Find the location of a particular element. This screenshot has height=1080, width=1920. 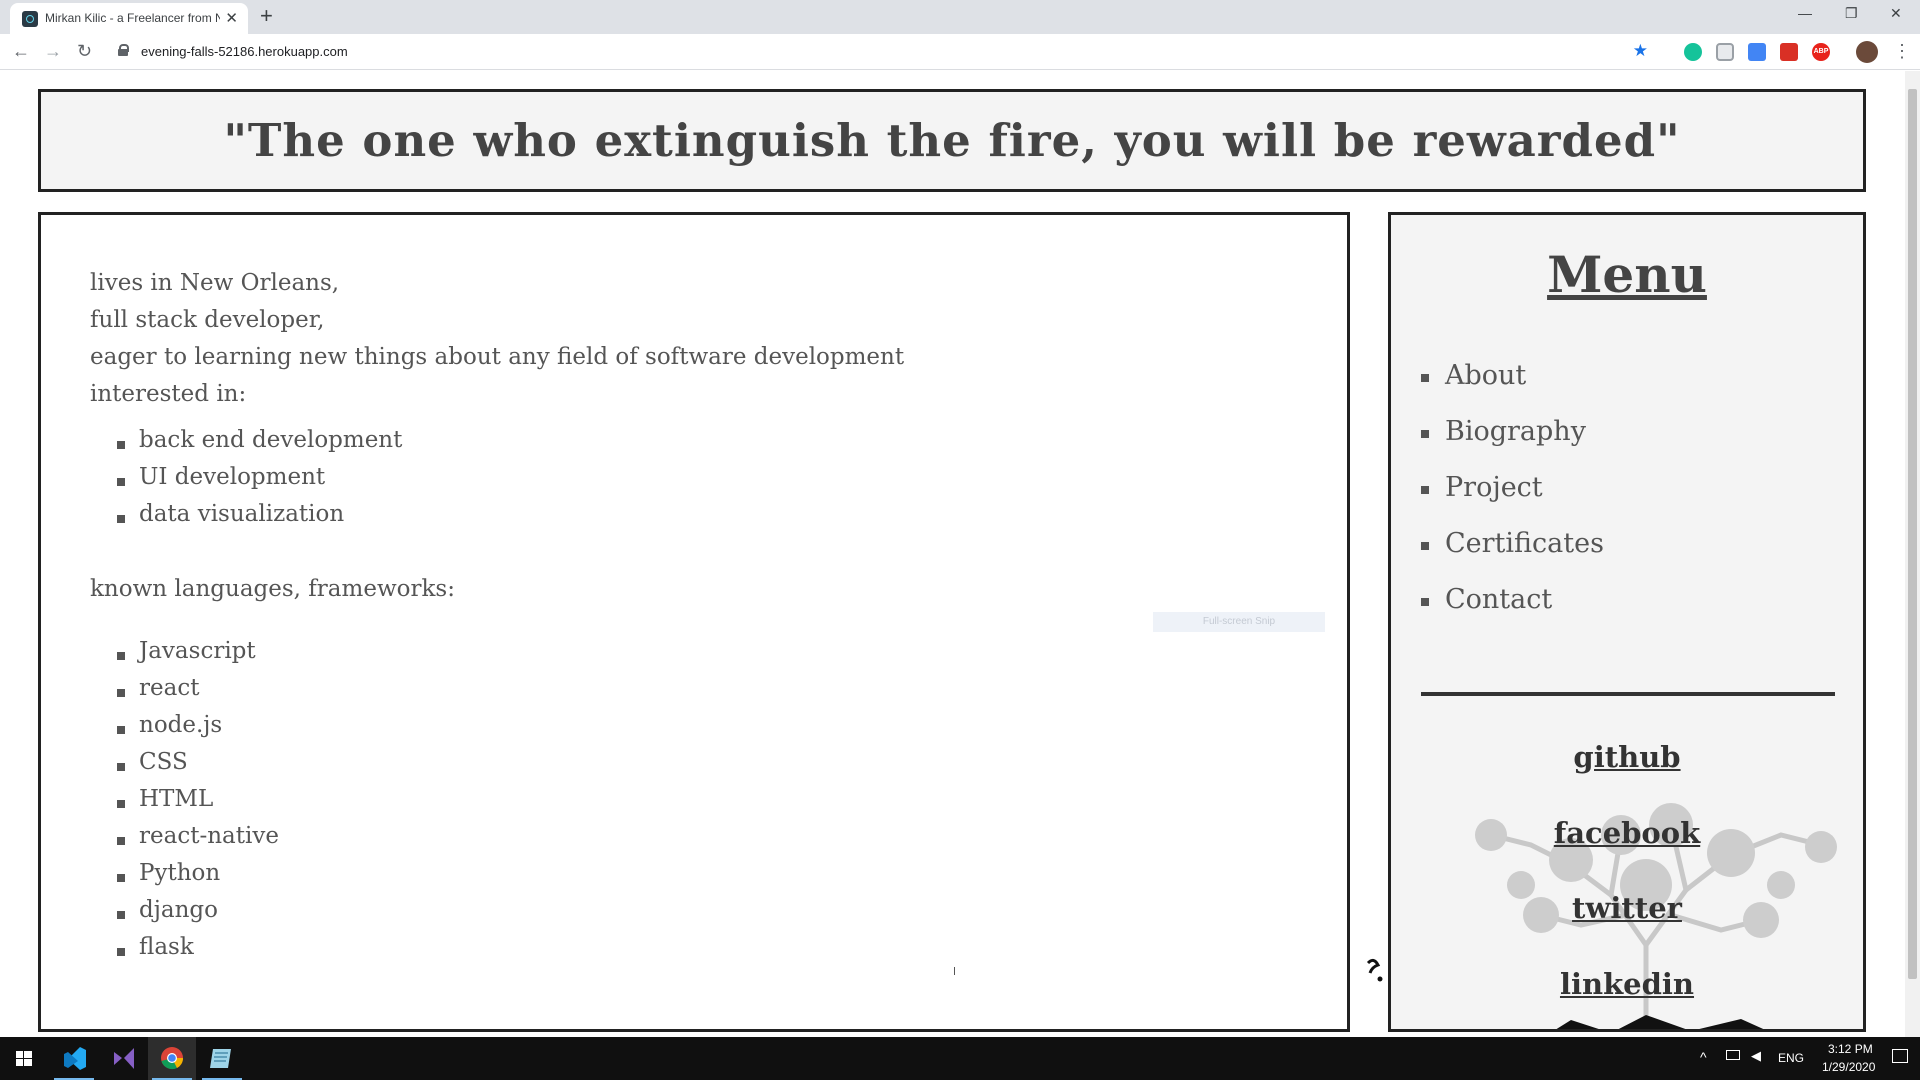

notifications-icon is located at coordinates (1900, 1056).